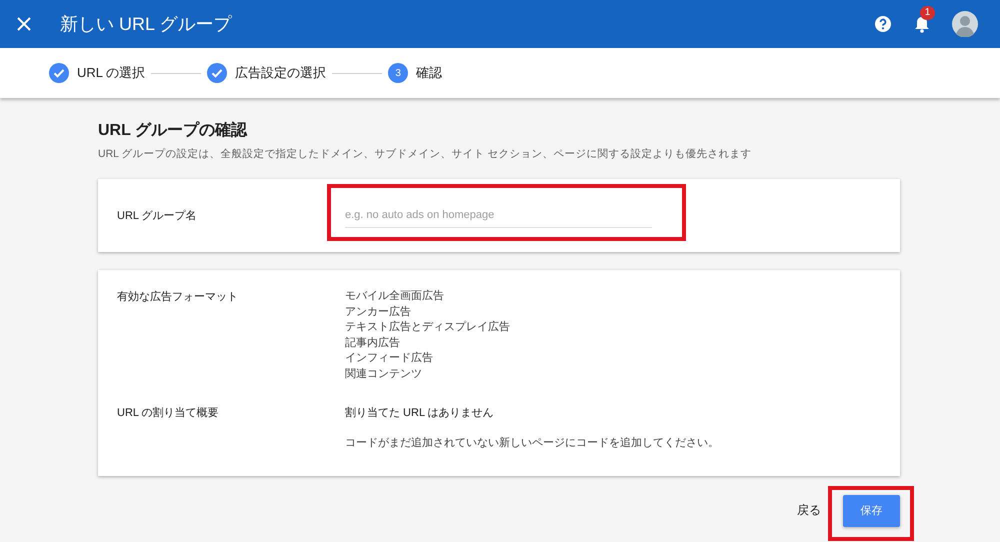 This screenshot has height=542, width=1000. I want to click on help-icon, so click(883, 24).